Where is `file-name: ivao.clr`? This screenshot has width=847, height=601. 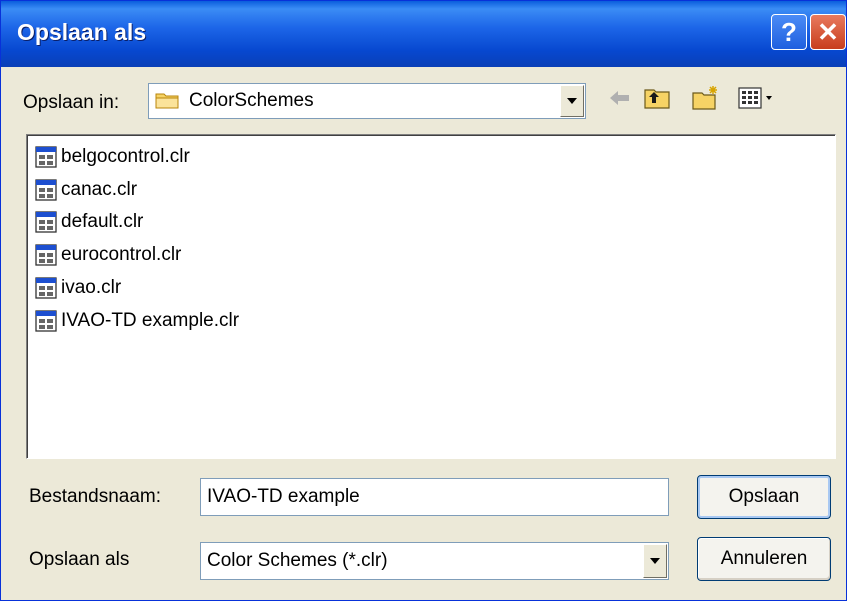 file-name: ivao.clr is located at coordinates (91, 287).